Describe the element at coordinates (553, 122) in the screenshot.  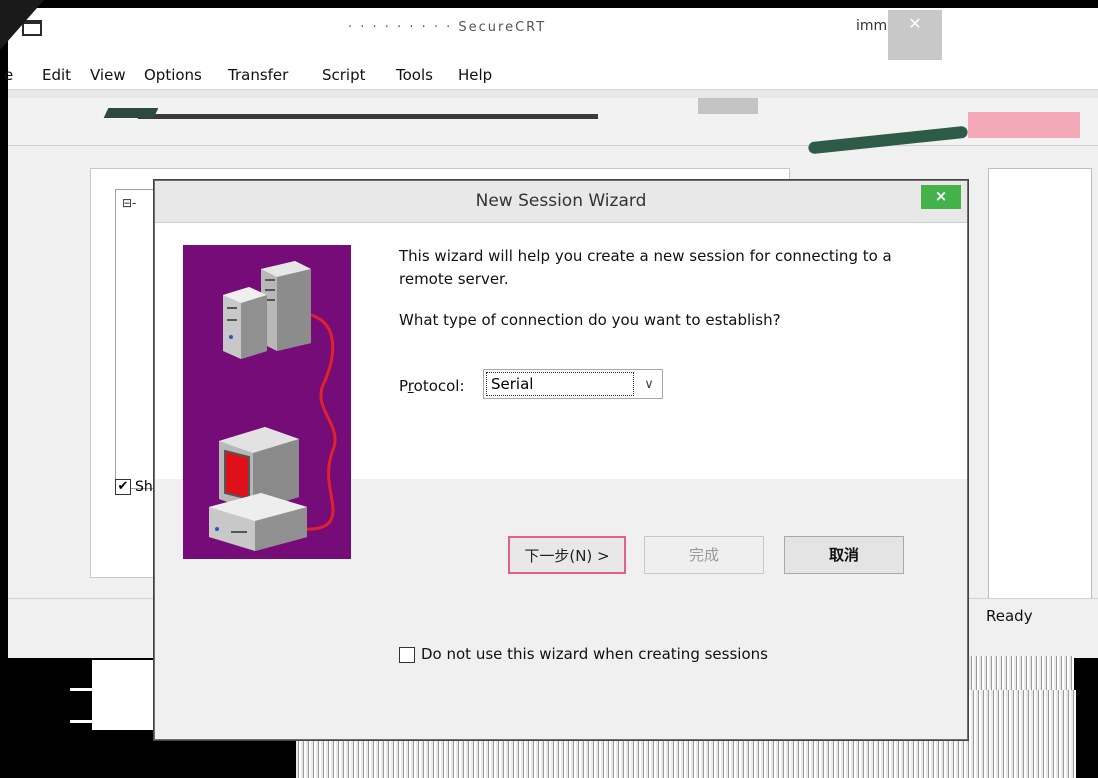
I see `toolbar` at that location.